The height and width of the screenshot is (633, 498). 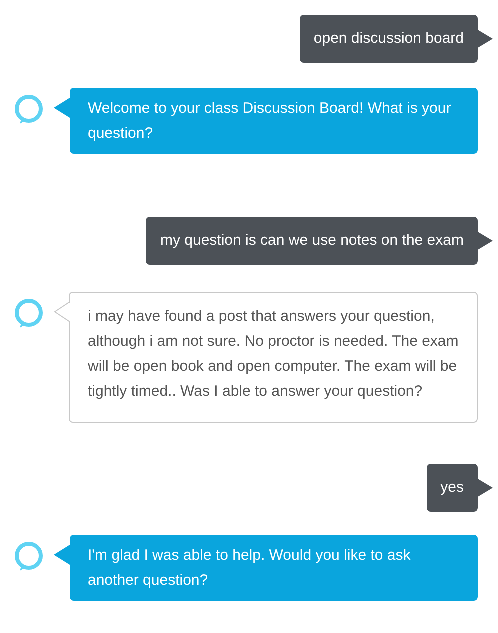 I want to click on message-bubble: open discussion board, so click(x=389, y=39).